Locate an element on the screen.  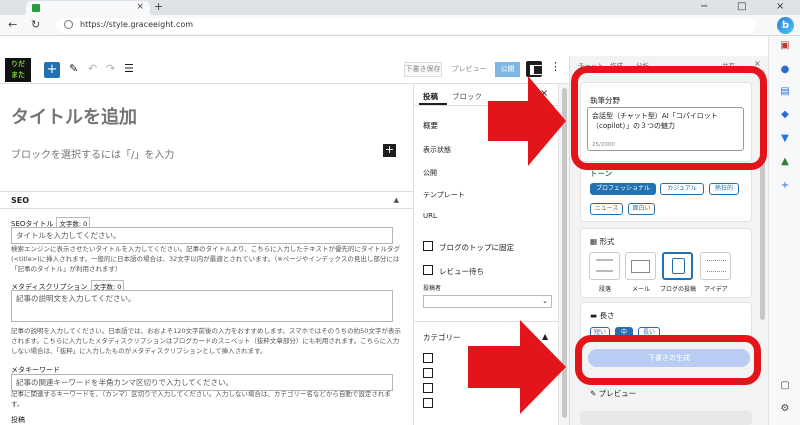
visibility-label: 表示状態 is located at coordinates (437, 150).